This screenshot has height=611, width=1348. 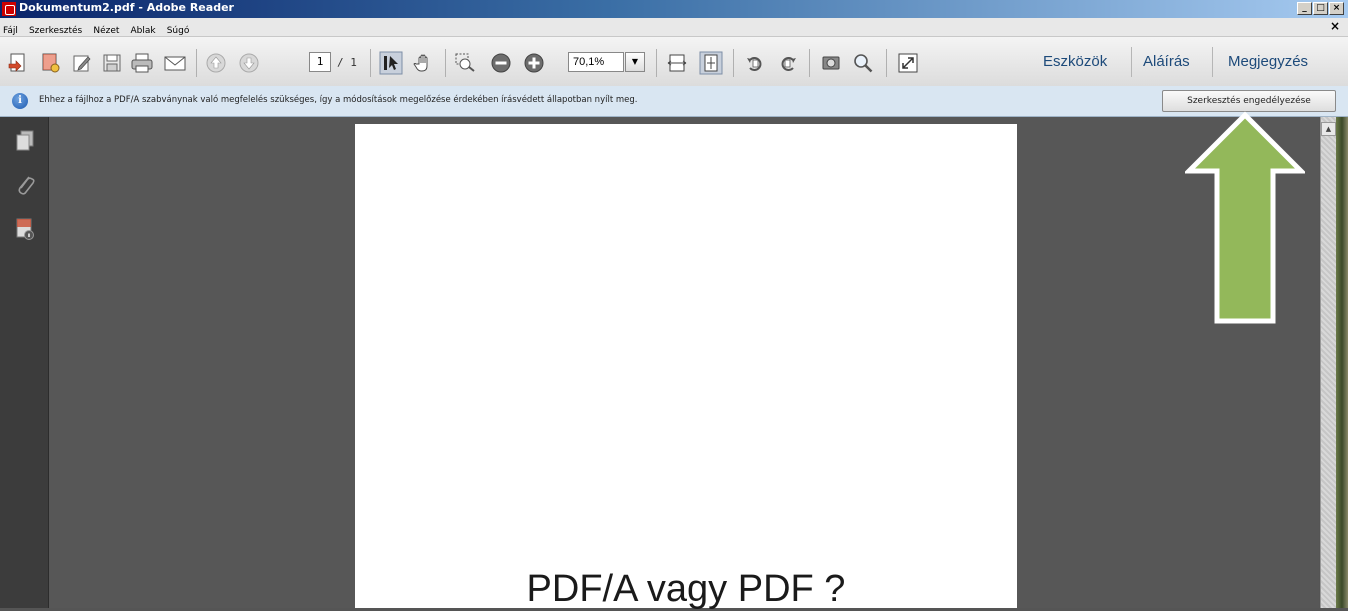 I want to click on document-close-button: ×, so click(x=1335, y=26).